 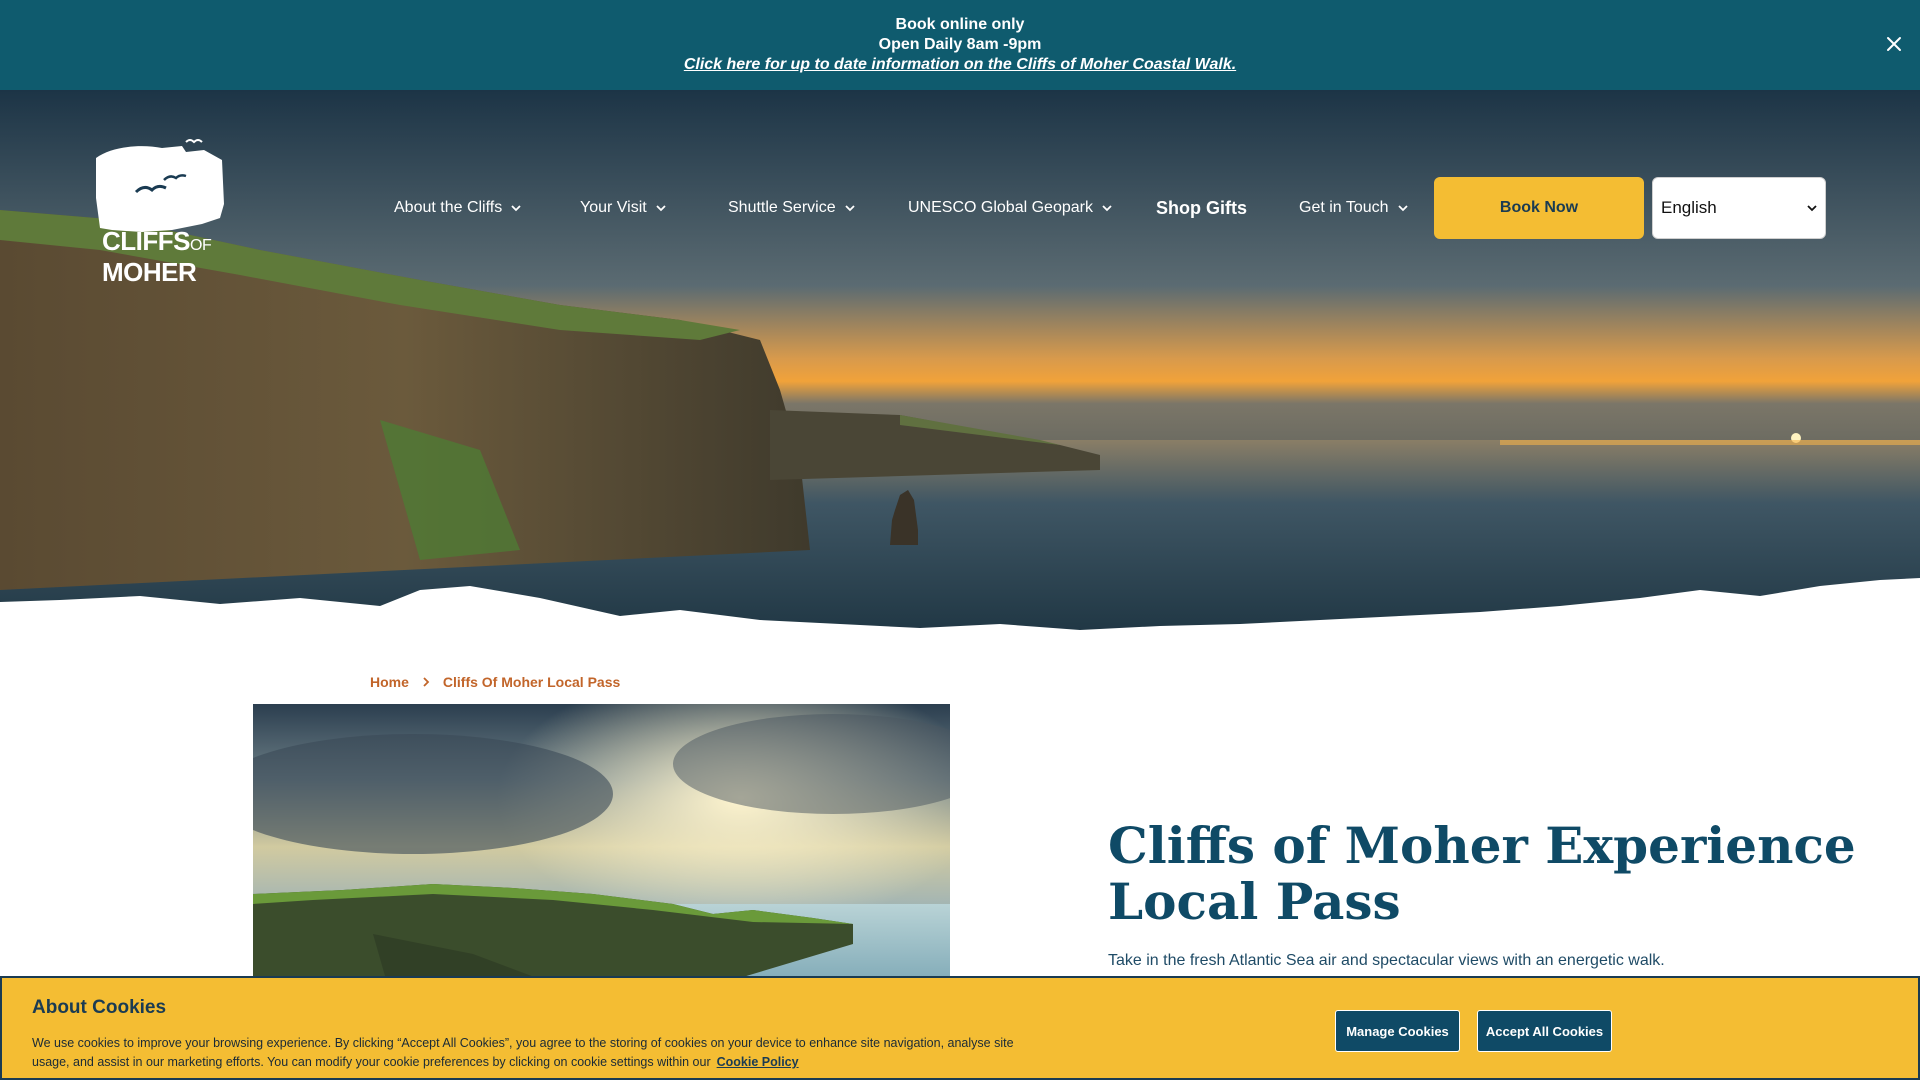 What do you see at coordinates (782, 207) in the screenshot?
I see `nav-label: Shuttle Service` at bounding box center [782, 207].